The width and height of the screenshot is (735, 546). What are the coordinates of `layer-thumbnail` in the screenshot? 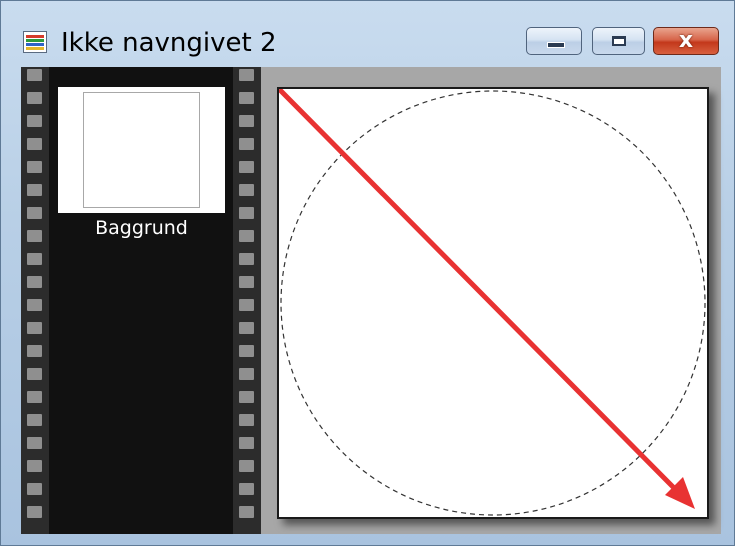 It's located at (141, 150).